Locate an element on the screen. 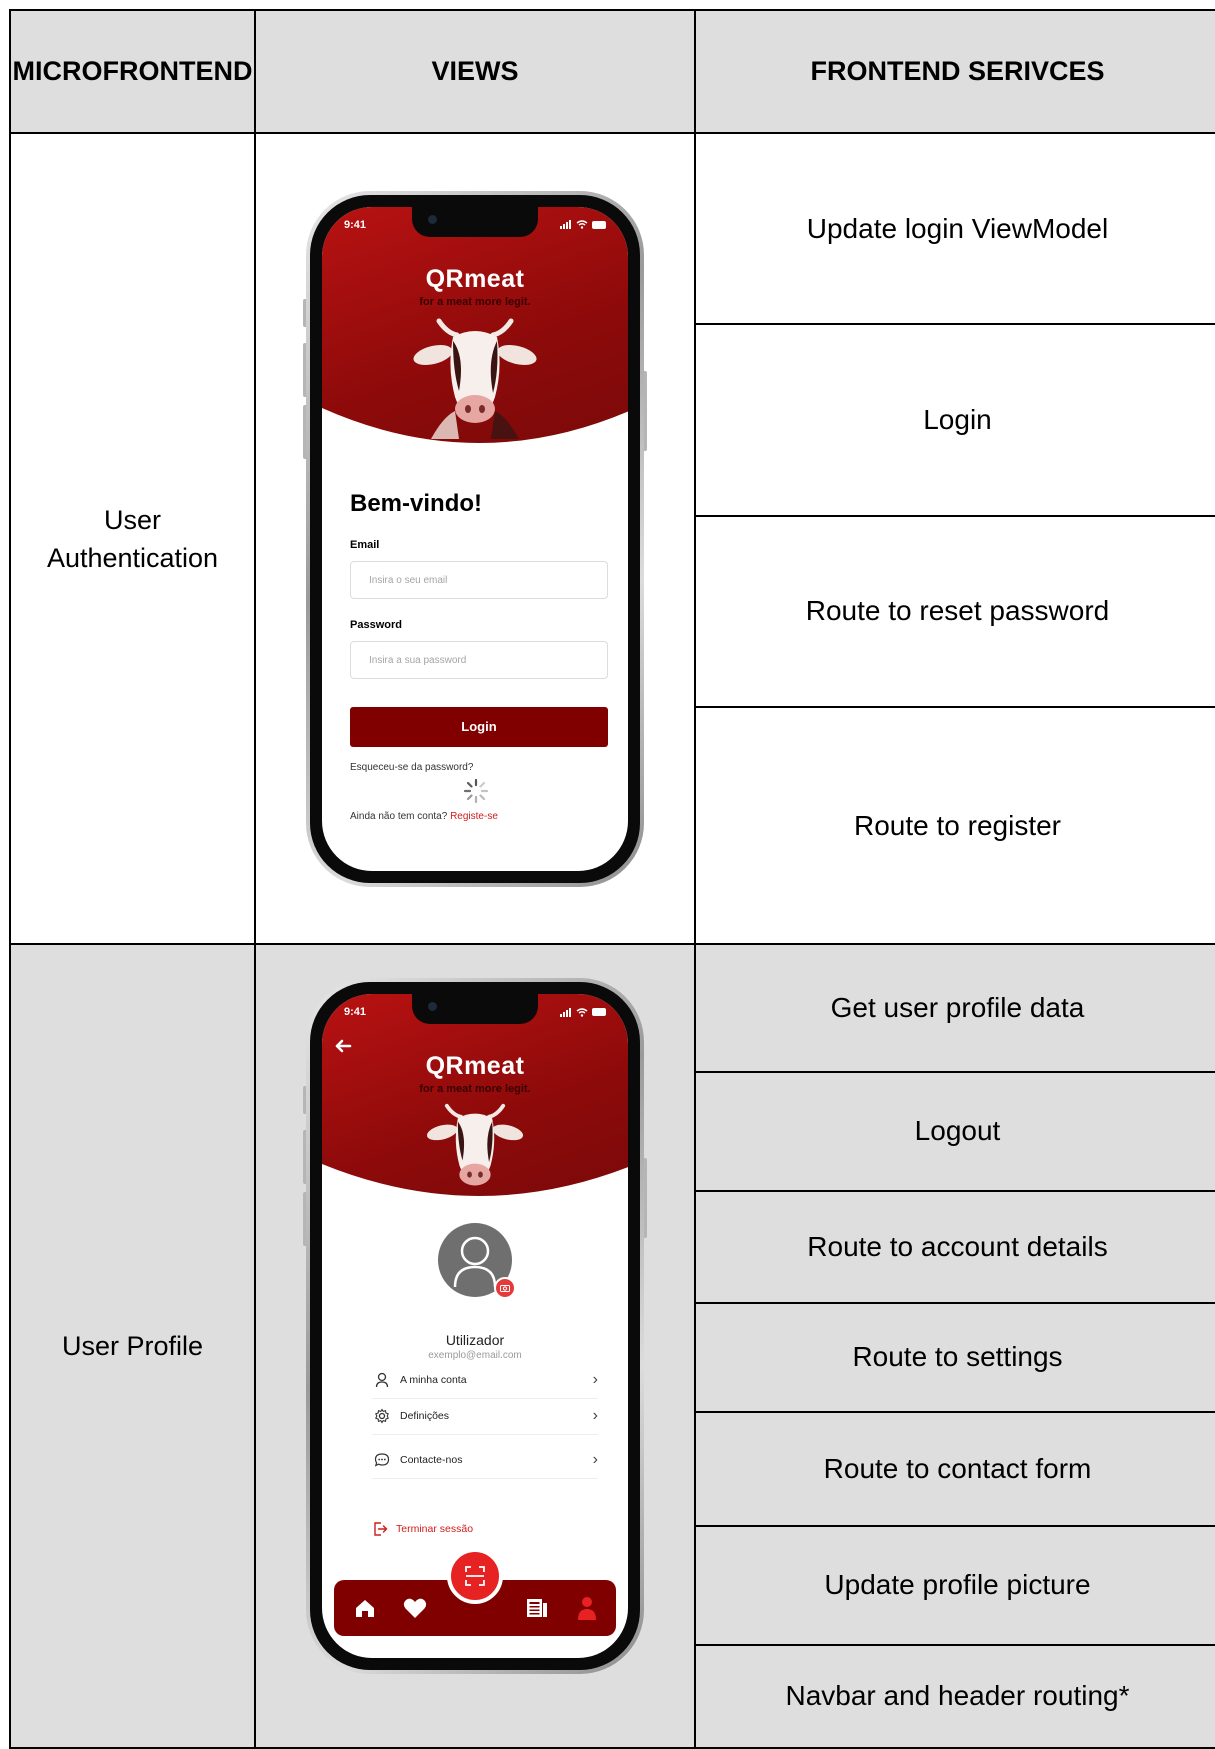 Image resolution: width=1215 pixels, height=1749 pixels. service-cell: Route to reset password is located at coordinates (954, 611).